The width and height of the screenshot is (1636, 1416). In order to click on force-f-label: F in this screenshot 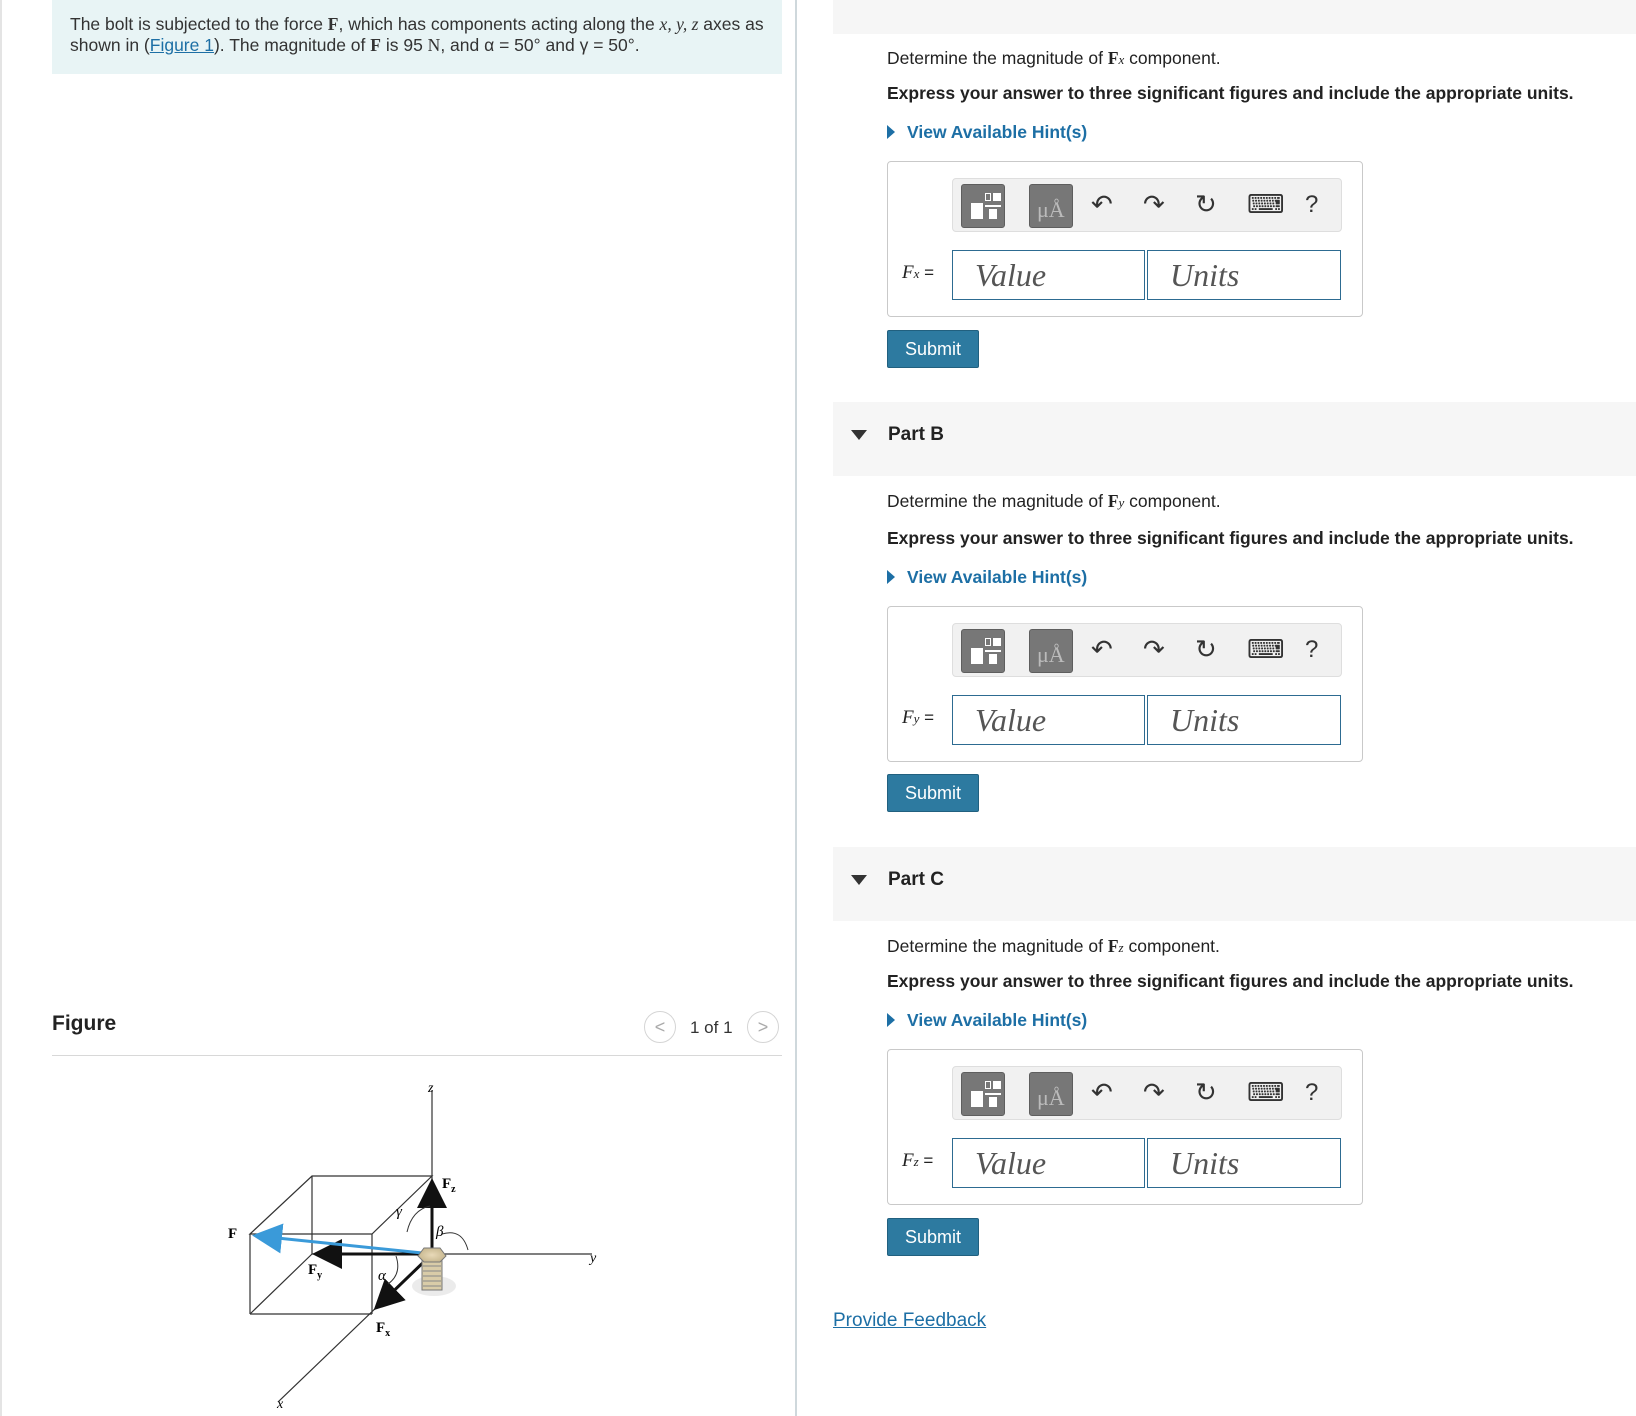, I will do `click(232, 1234)`.